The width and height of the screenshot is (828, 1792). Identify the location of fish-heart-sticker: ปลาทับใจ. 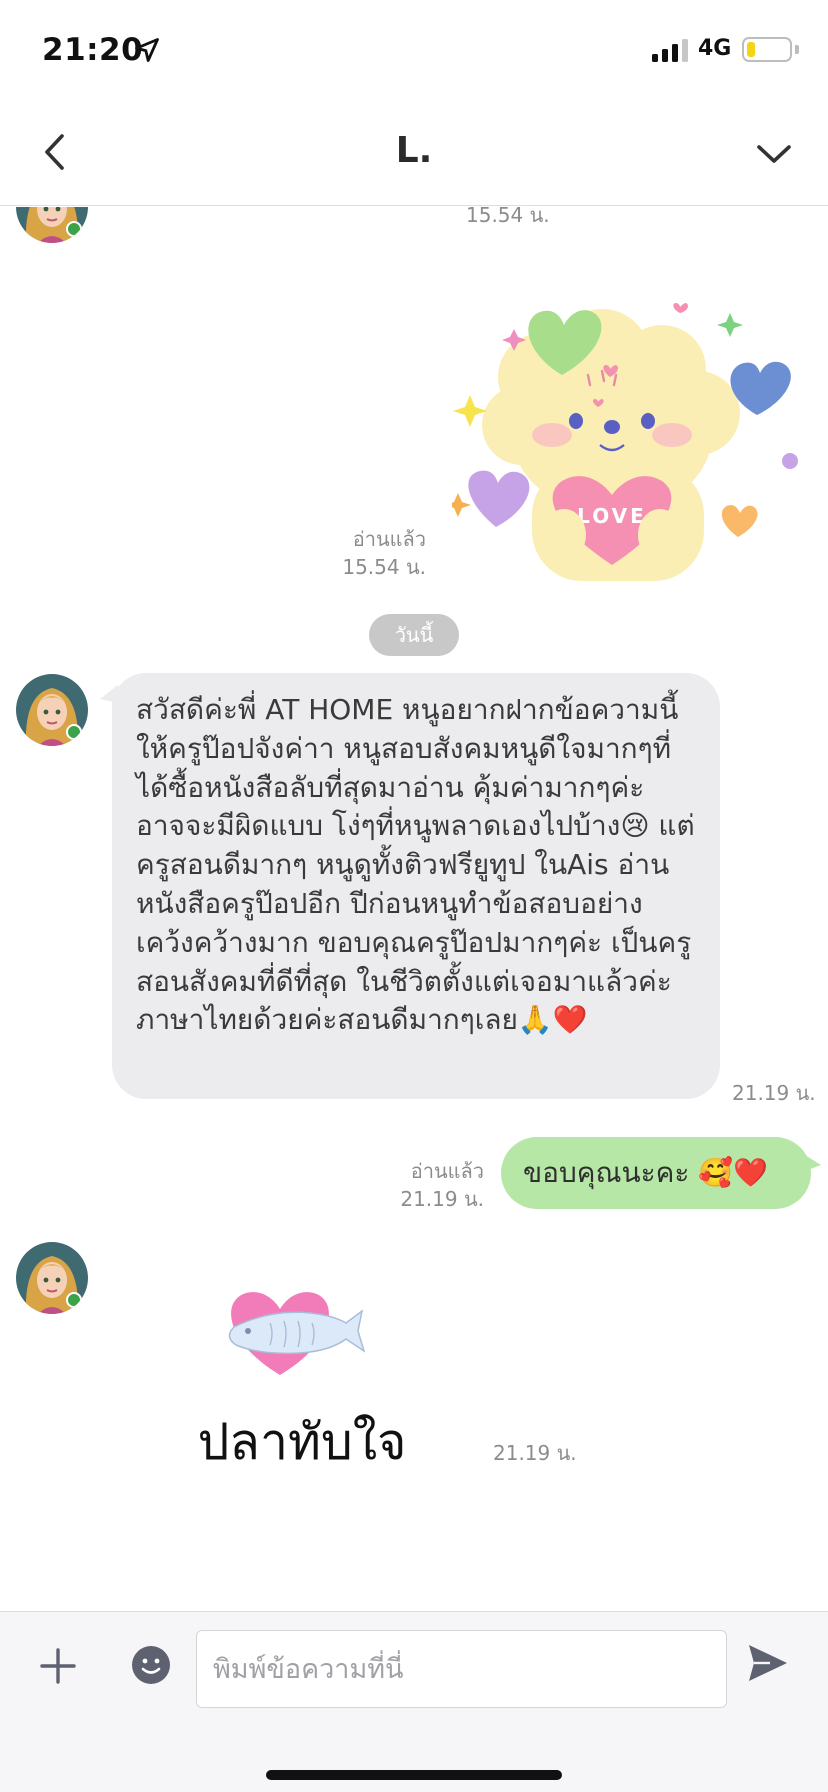
(305, 1372).